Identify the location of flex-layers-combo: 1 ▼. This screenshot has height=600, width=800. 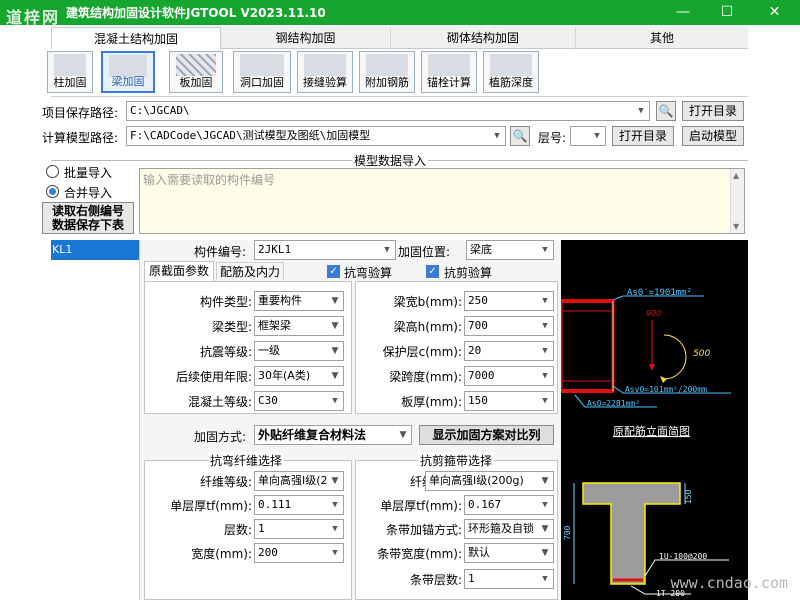
(299, 529).